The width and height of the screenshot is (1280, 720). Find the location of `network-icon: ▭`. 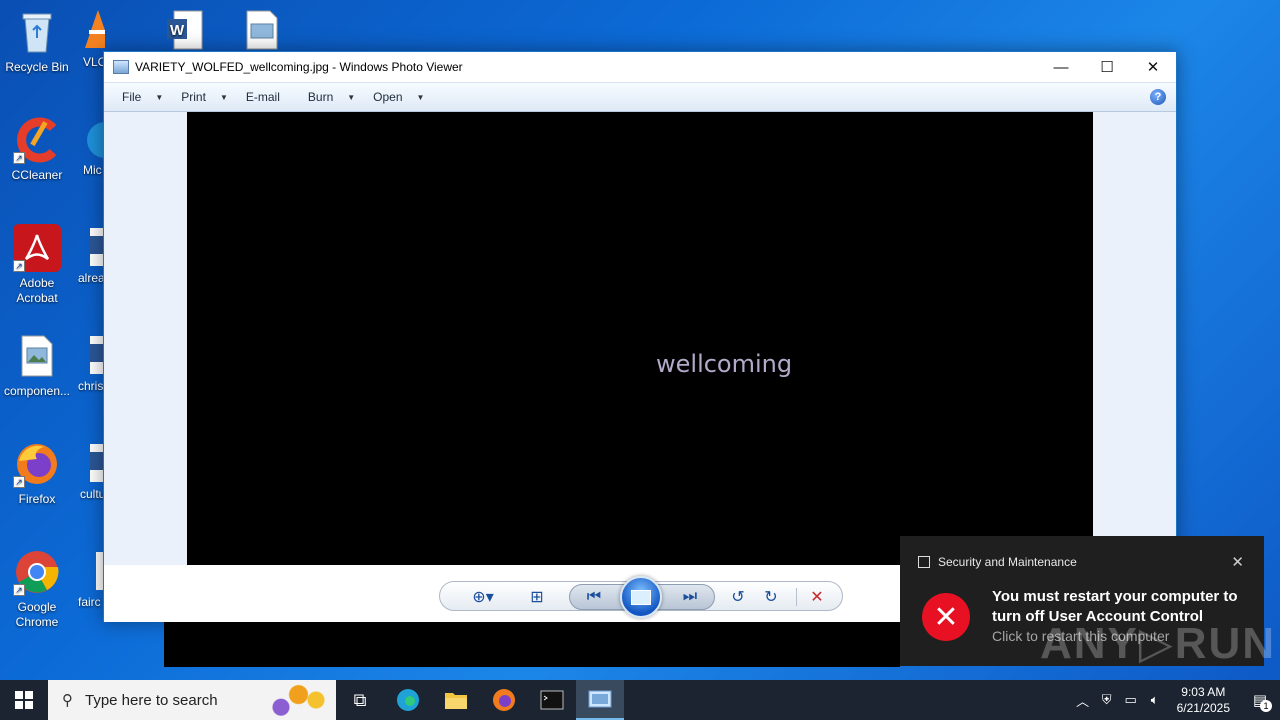

network-icon: ▭ is located at coordinates (1131, 700).